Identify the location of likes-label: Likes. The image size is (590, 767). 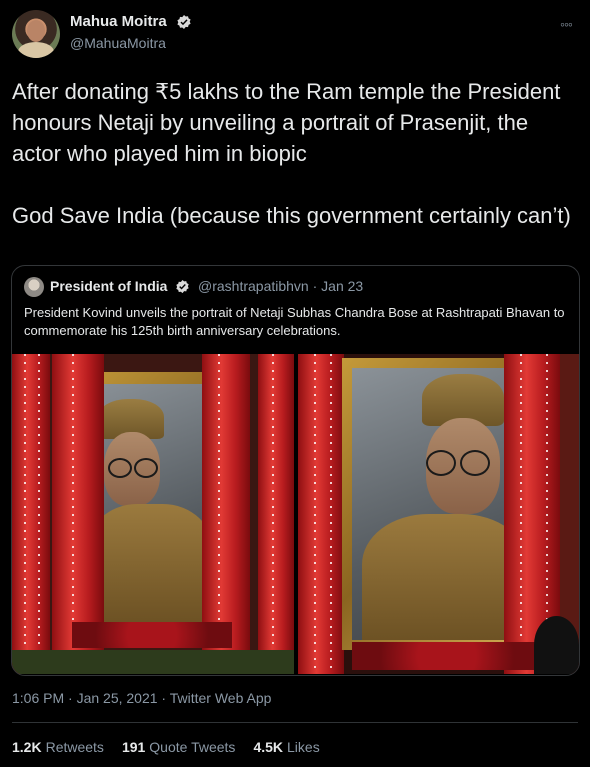
(303, 747).